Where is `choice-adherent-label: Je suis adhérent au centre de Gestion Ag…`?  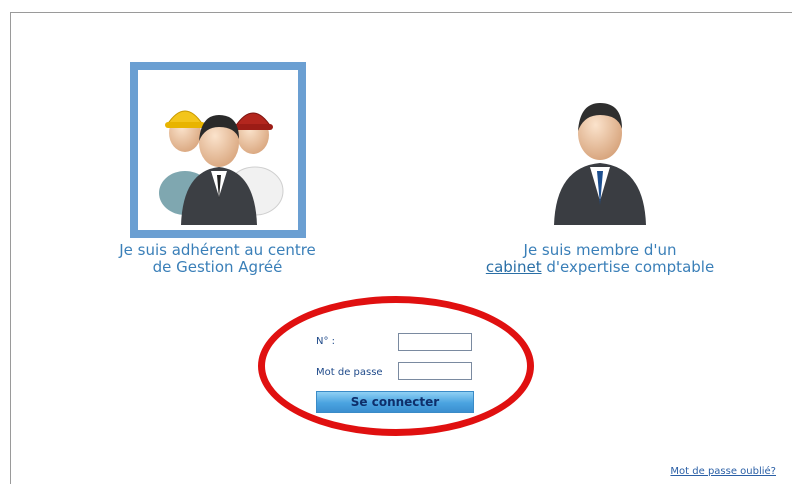
choice-adherent-label: Je suis adhérent au centre de Gestion Ag… is located at coordinates (217, 258).